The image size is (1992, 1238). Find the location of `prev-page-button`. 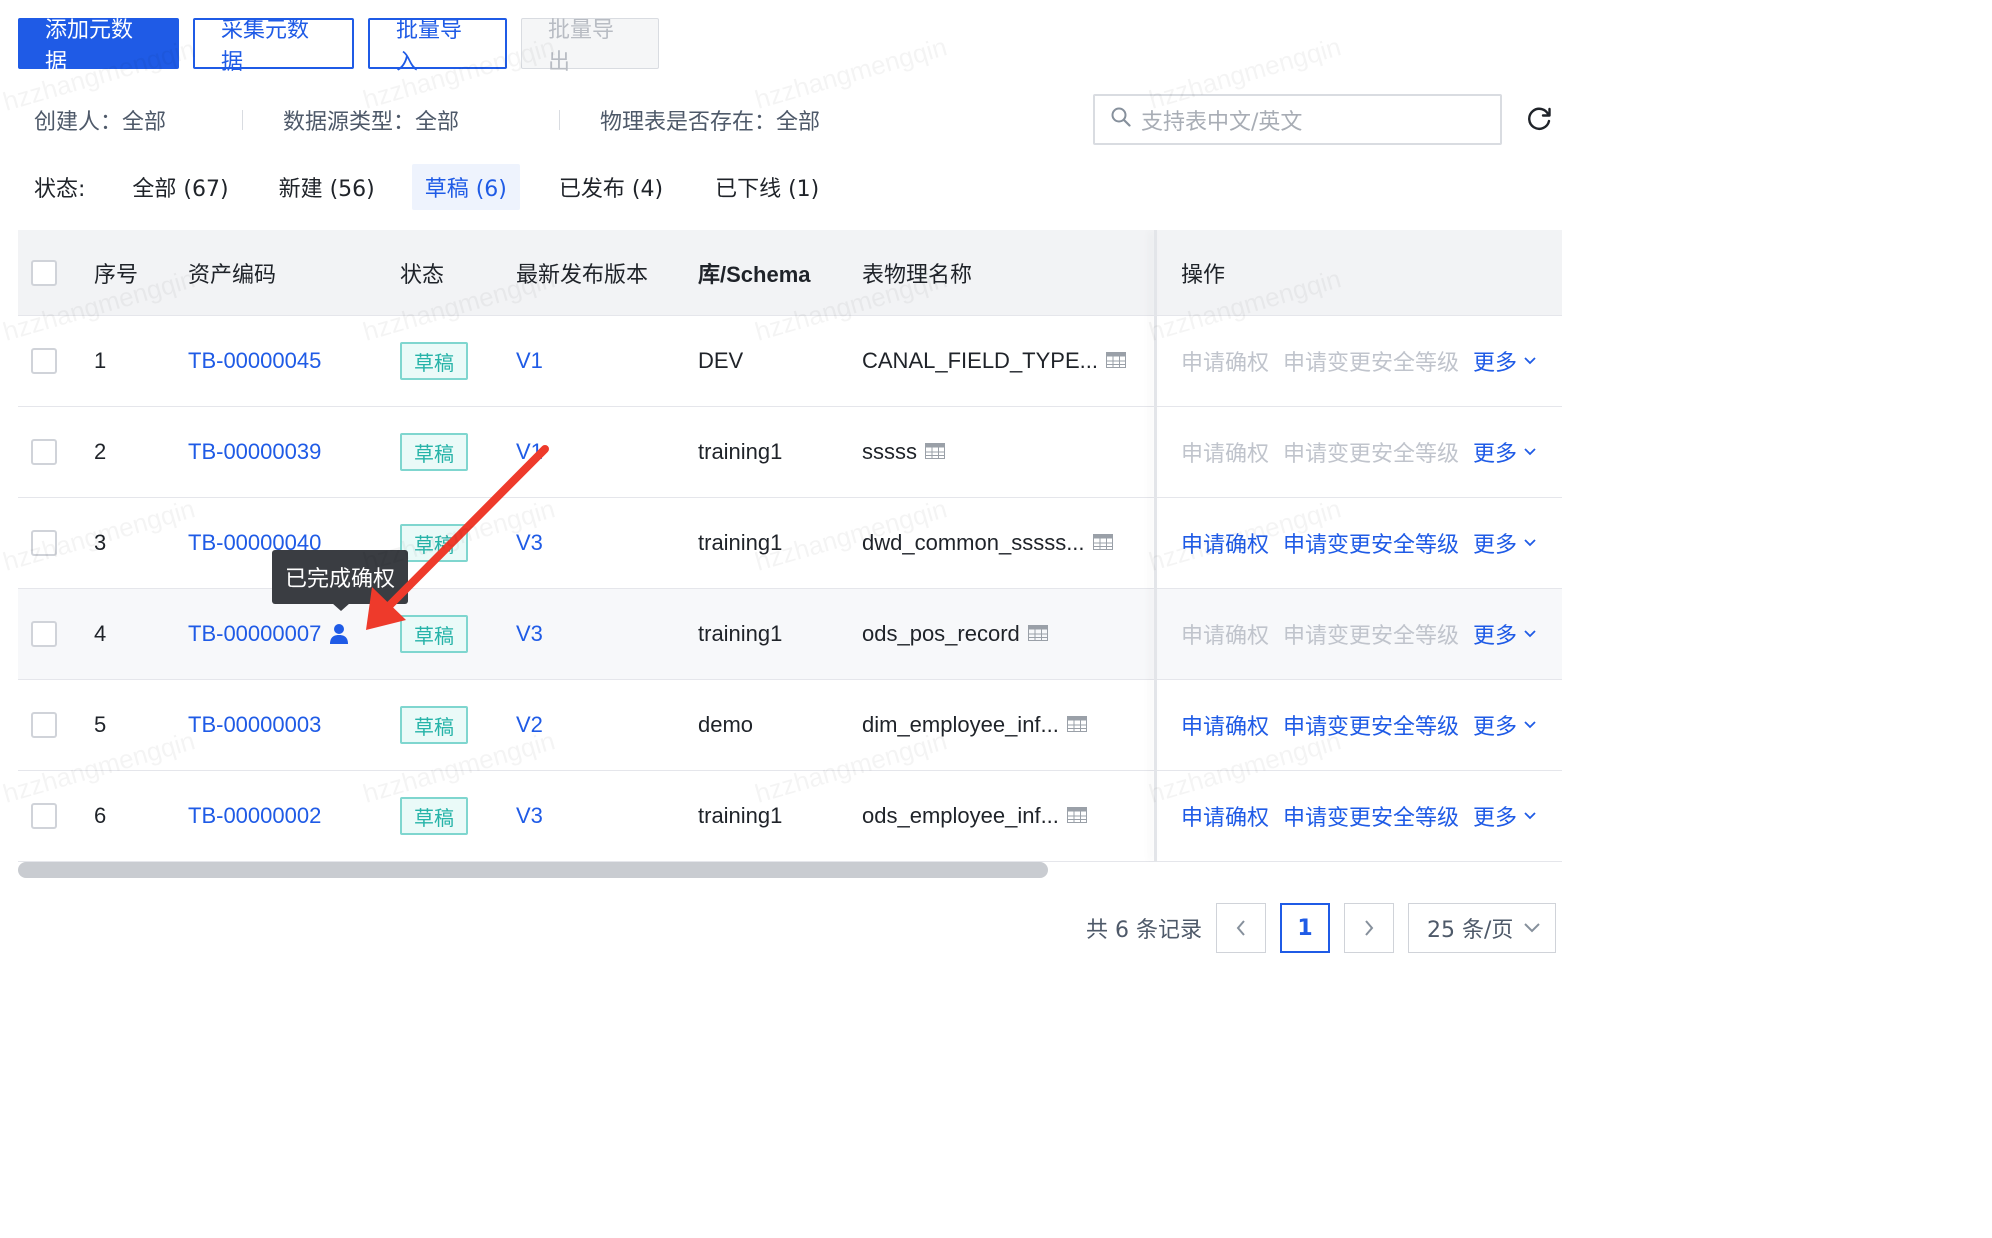

prev-page-button is located at coordinates (1240, 928).